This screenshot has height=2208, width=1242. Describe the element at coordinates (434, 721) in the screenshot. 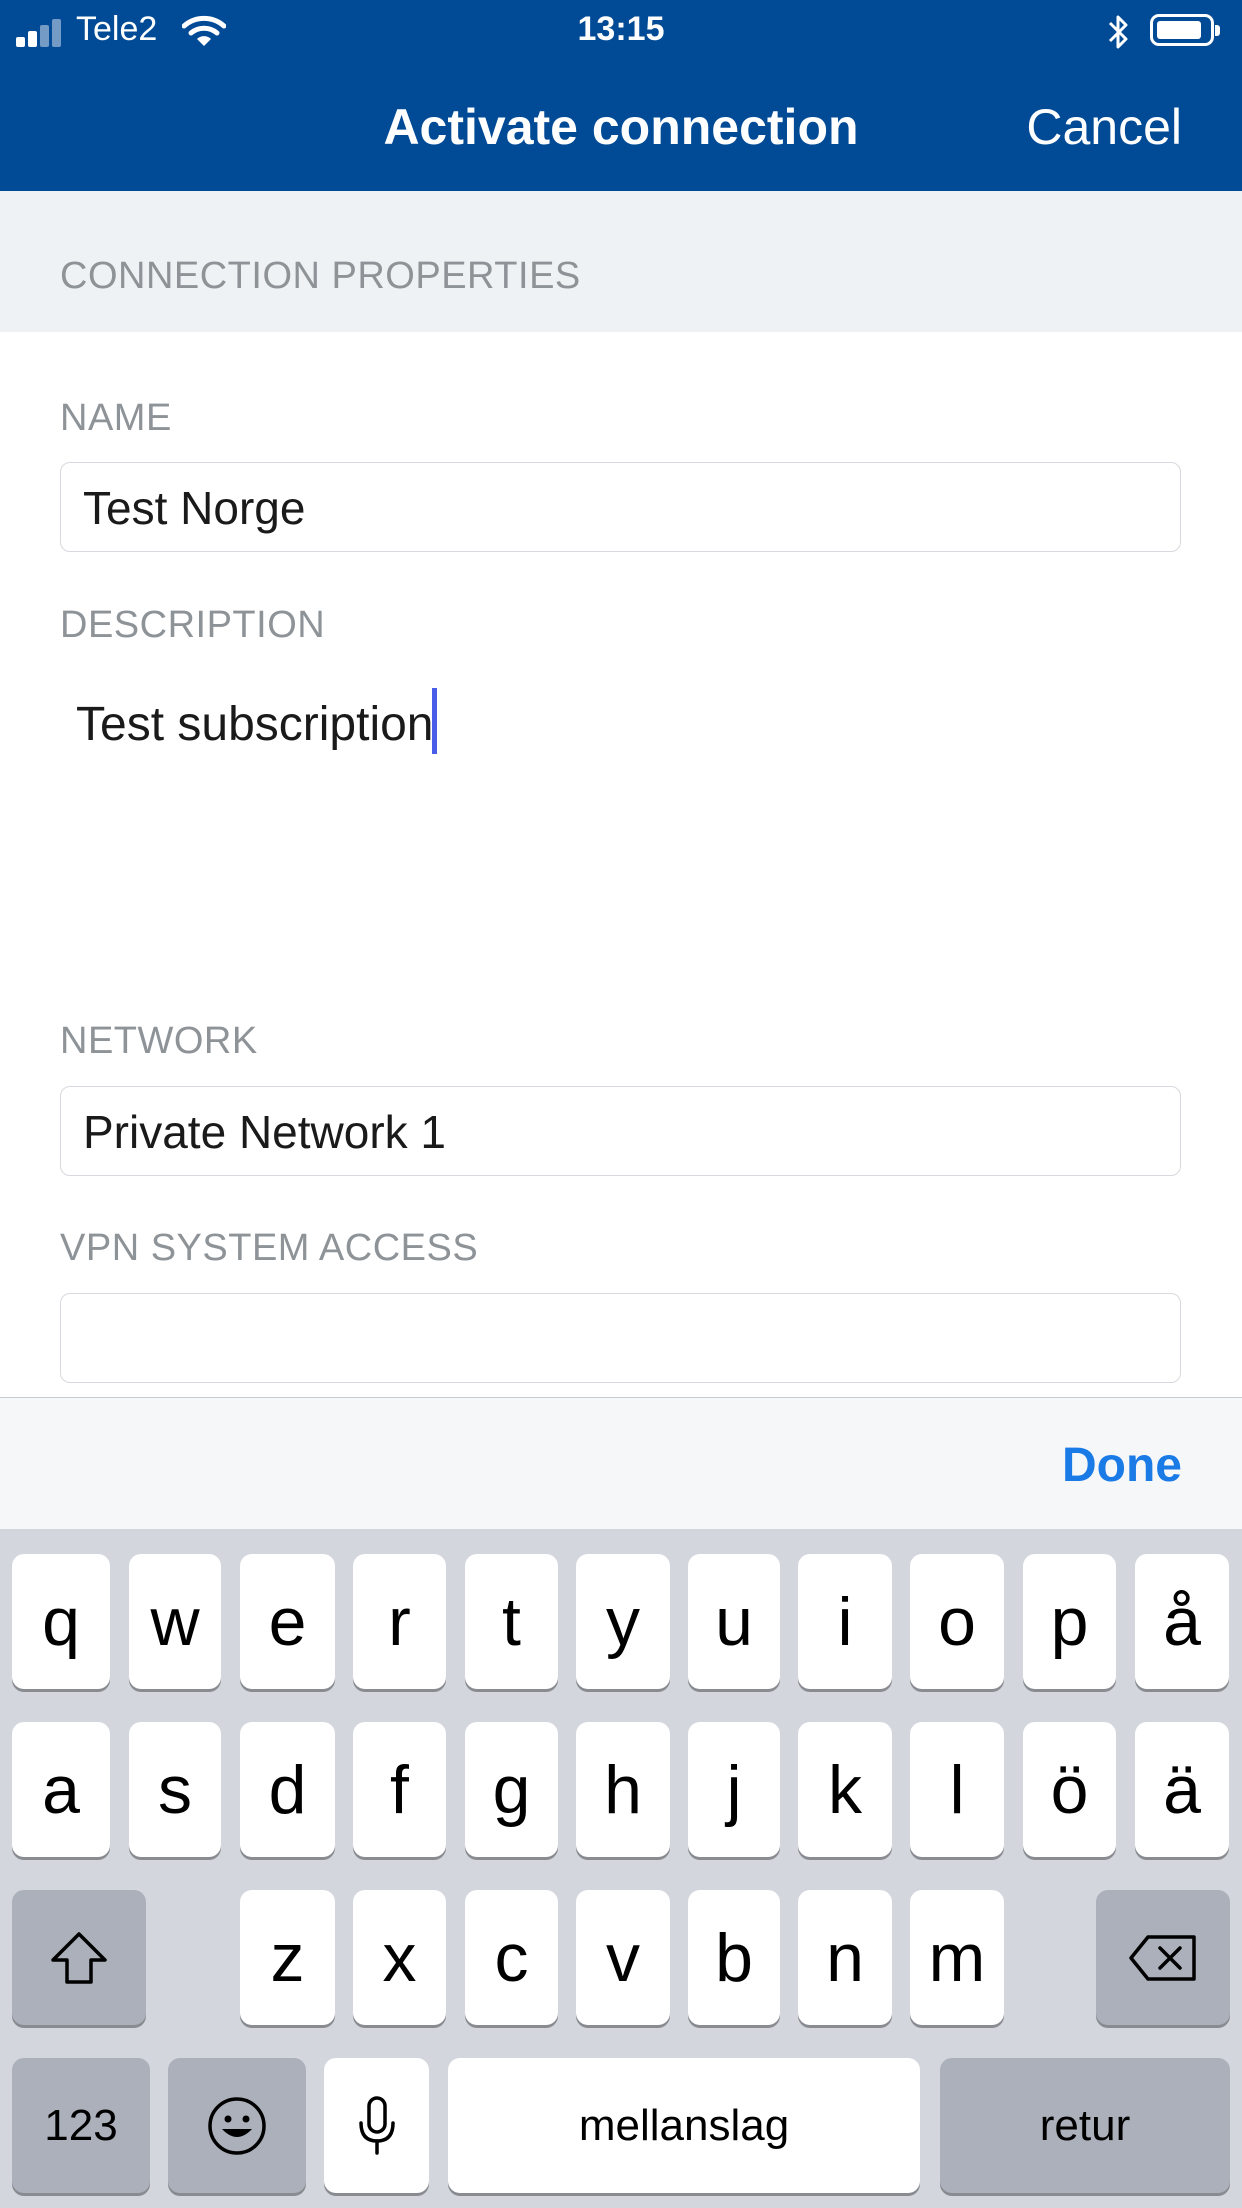

I see `text-caret` at that location.